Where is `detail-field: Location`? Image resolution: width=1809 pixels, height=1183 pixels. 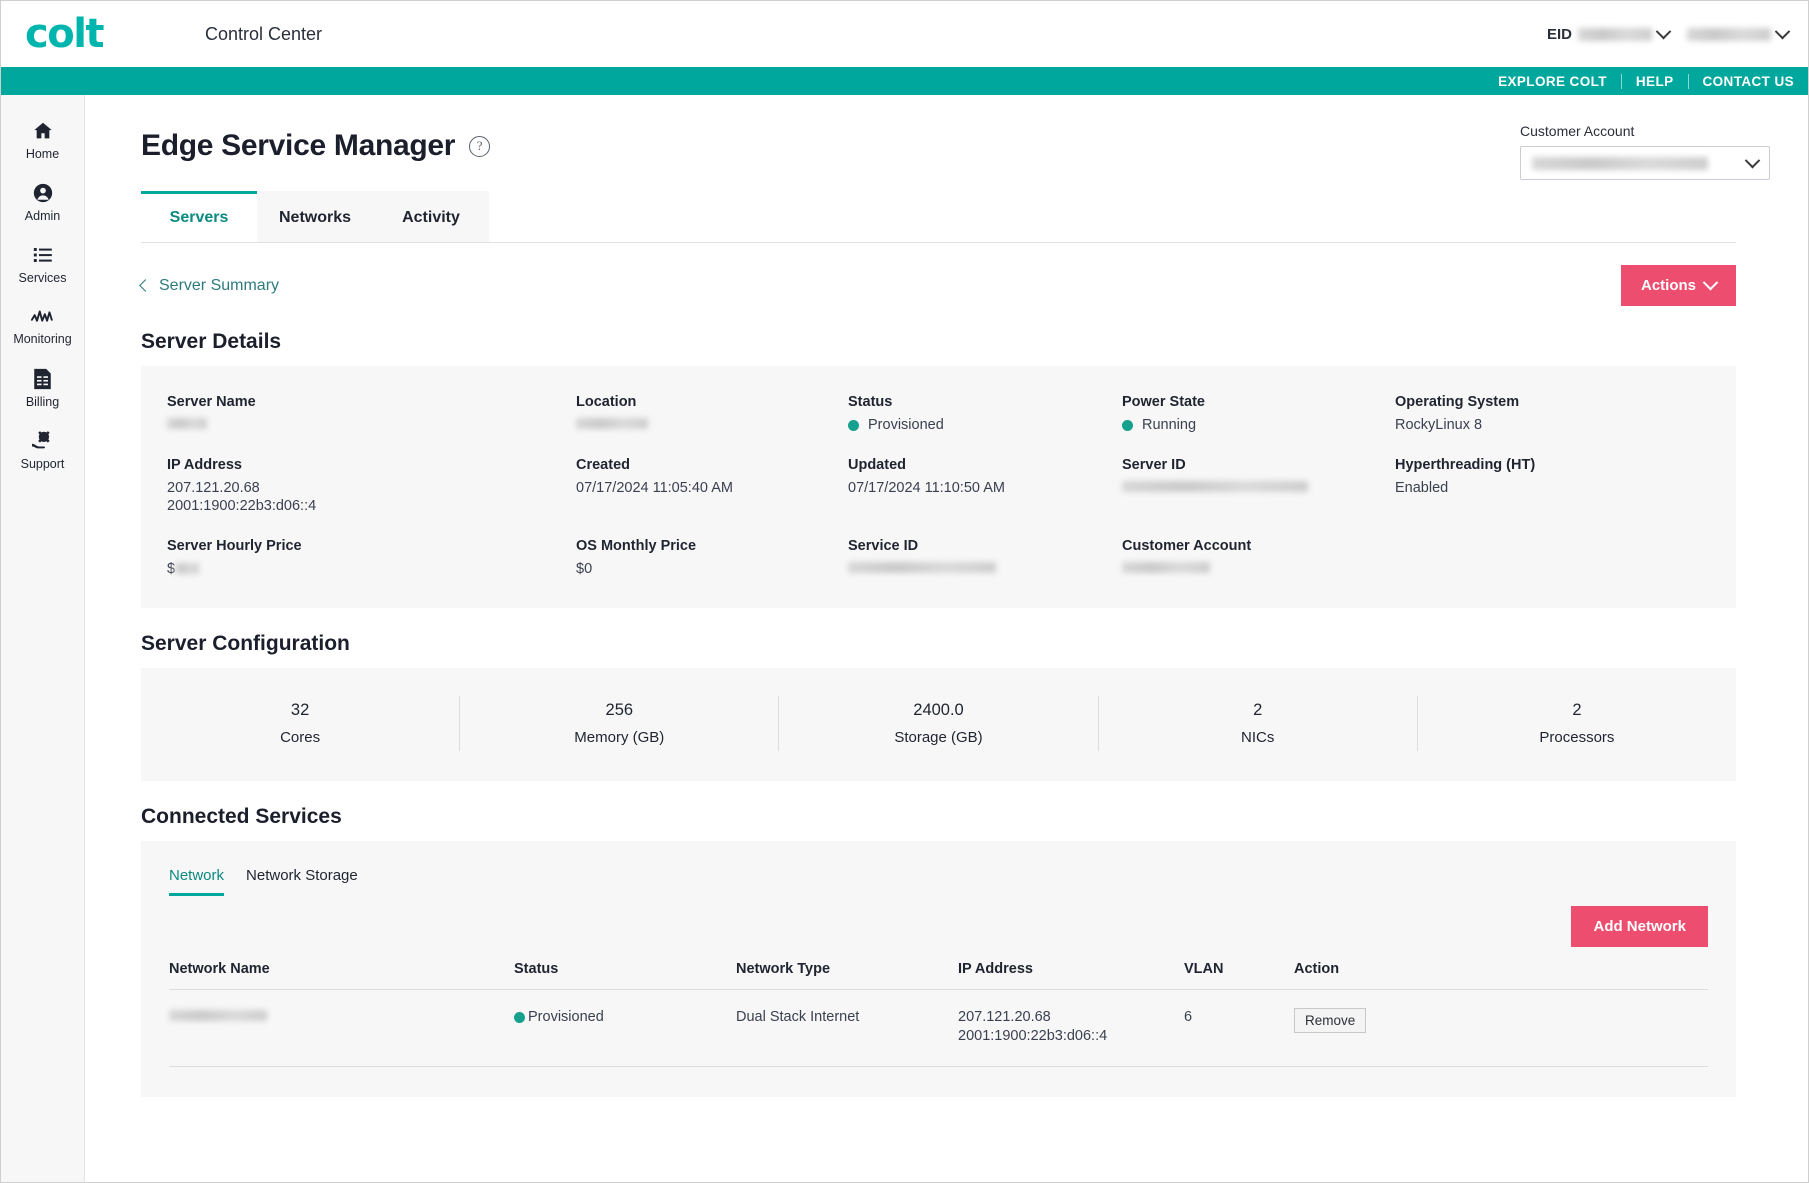 detail-field: Location is located at coordinates (712, 414).